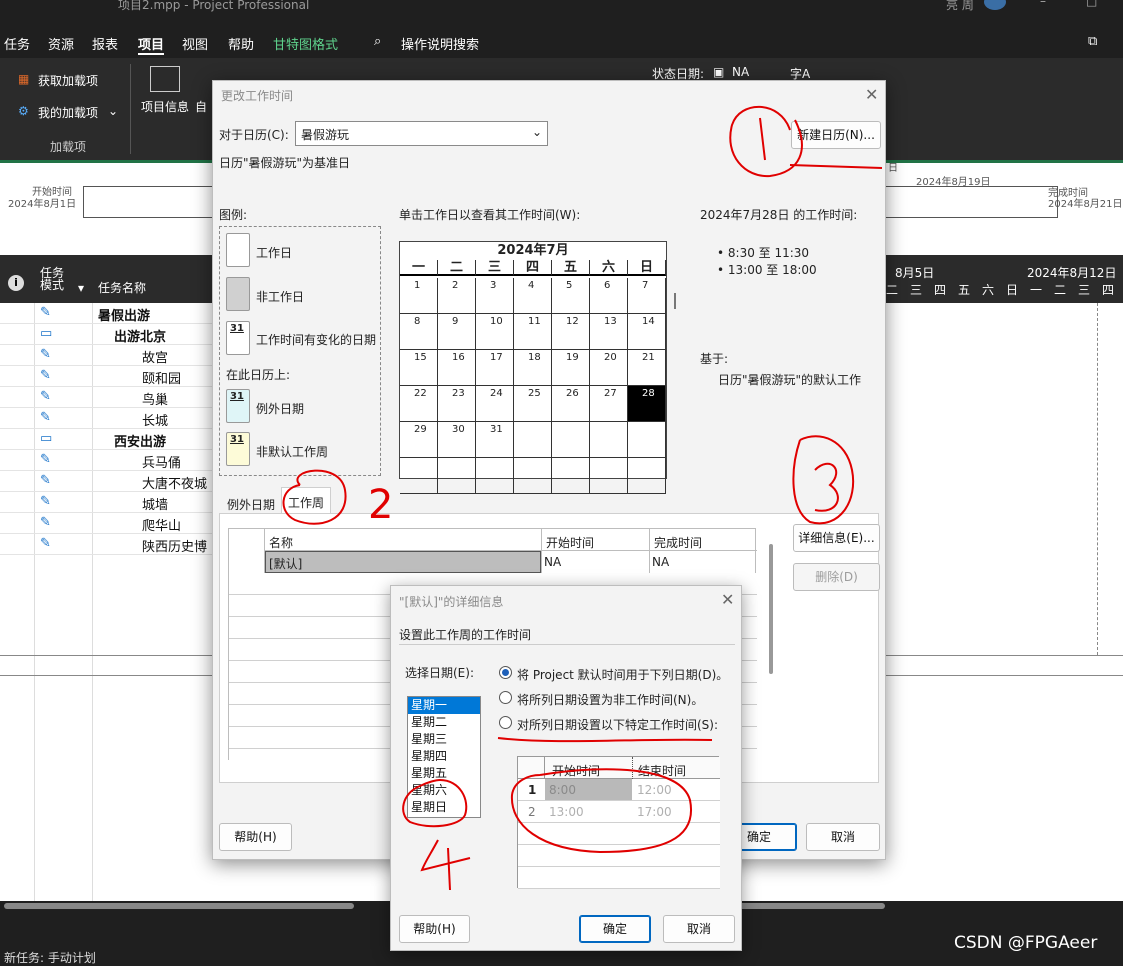 Image resolution: width=1123 pixels, height=966 pixels. What do you see at coordinates (505, 672) in the screenshot?
I see `radio-default` at bounding box center [505, 672].